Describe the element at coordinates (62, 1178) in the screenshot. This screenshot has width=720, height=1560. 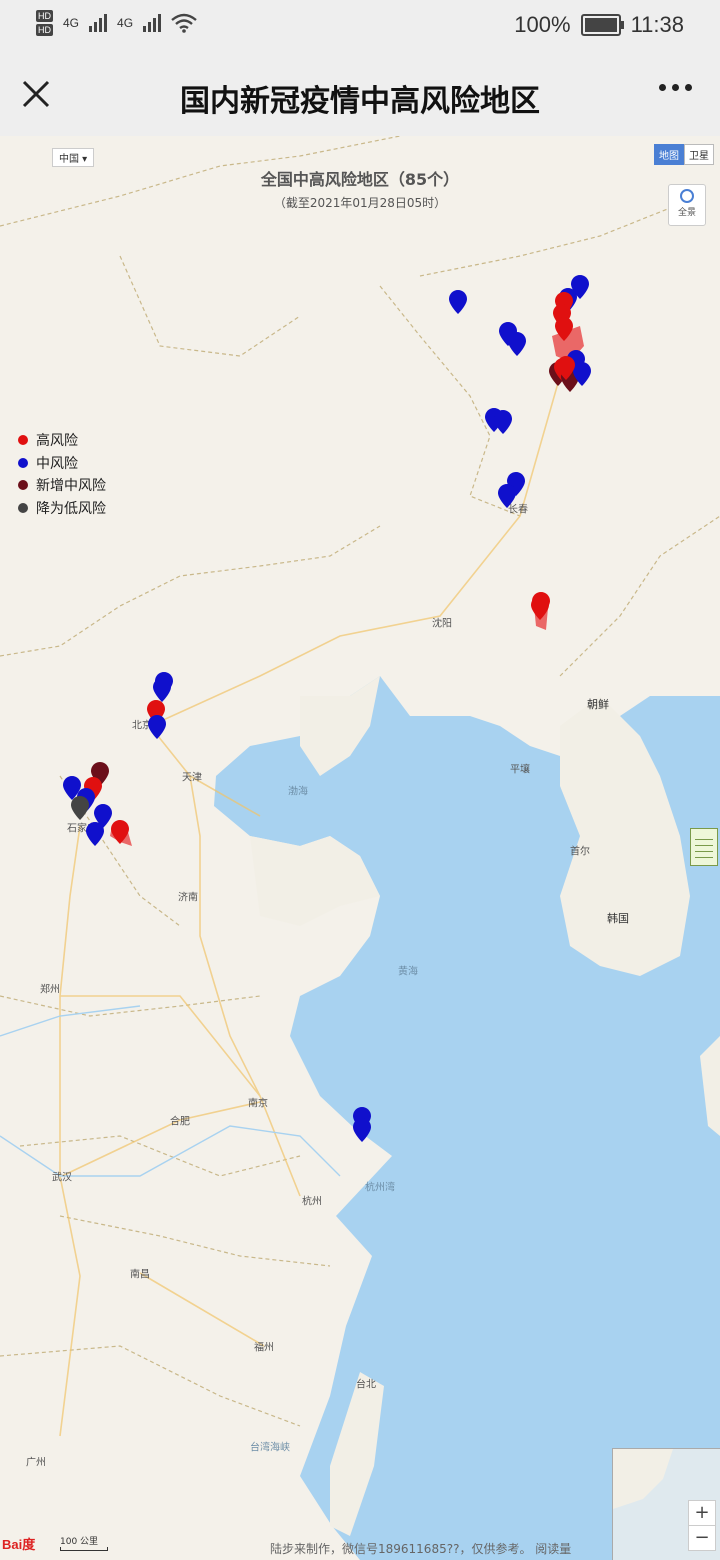
I see `place-label: 武汉` at that location.